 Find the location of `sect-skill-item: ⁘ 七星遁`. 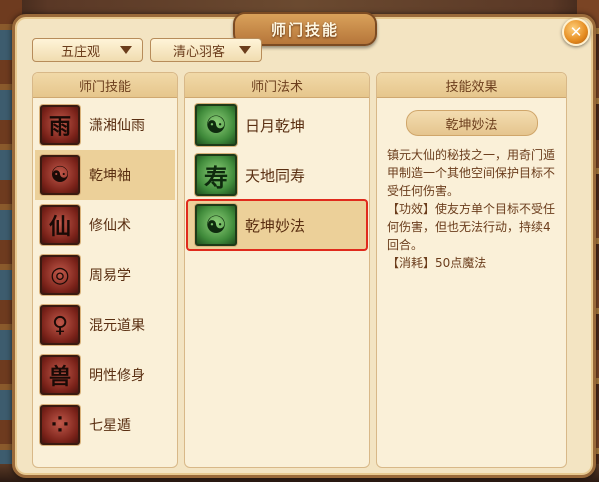

sect-skill-item: ⁘ 七星遁 is located at coordinates (105, 425).